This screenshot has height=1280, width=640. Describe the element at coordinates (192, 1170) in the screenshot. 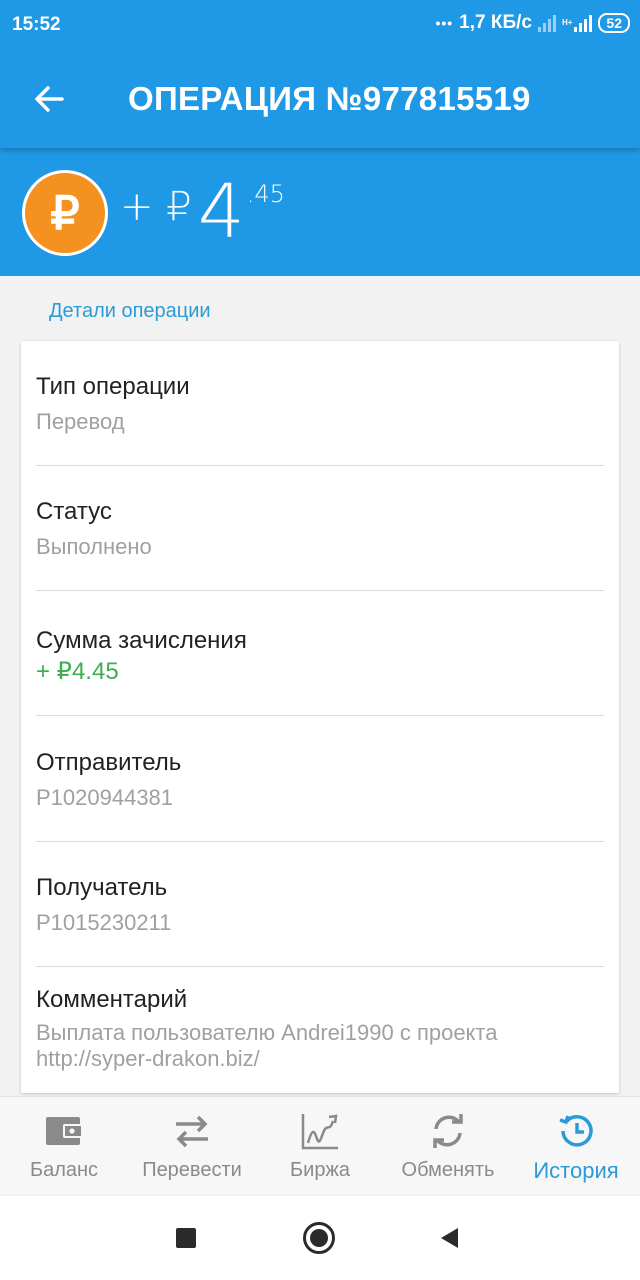

I see `tab-label: Перевести` at that location.